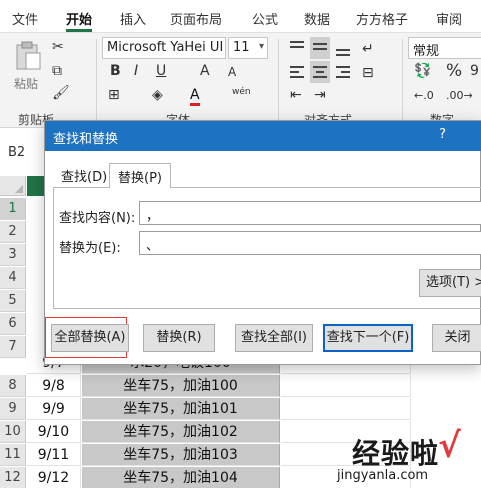 The width and height of the screenshot is (481, 488). What do you see at coordinates (181, 409) in the screenshot?
I see `cell-expense: 坐车75，加油101` at bounding box center [181, 409].